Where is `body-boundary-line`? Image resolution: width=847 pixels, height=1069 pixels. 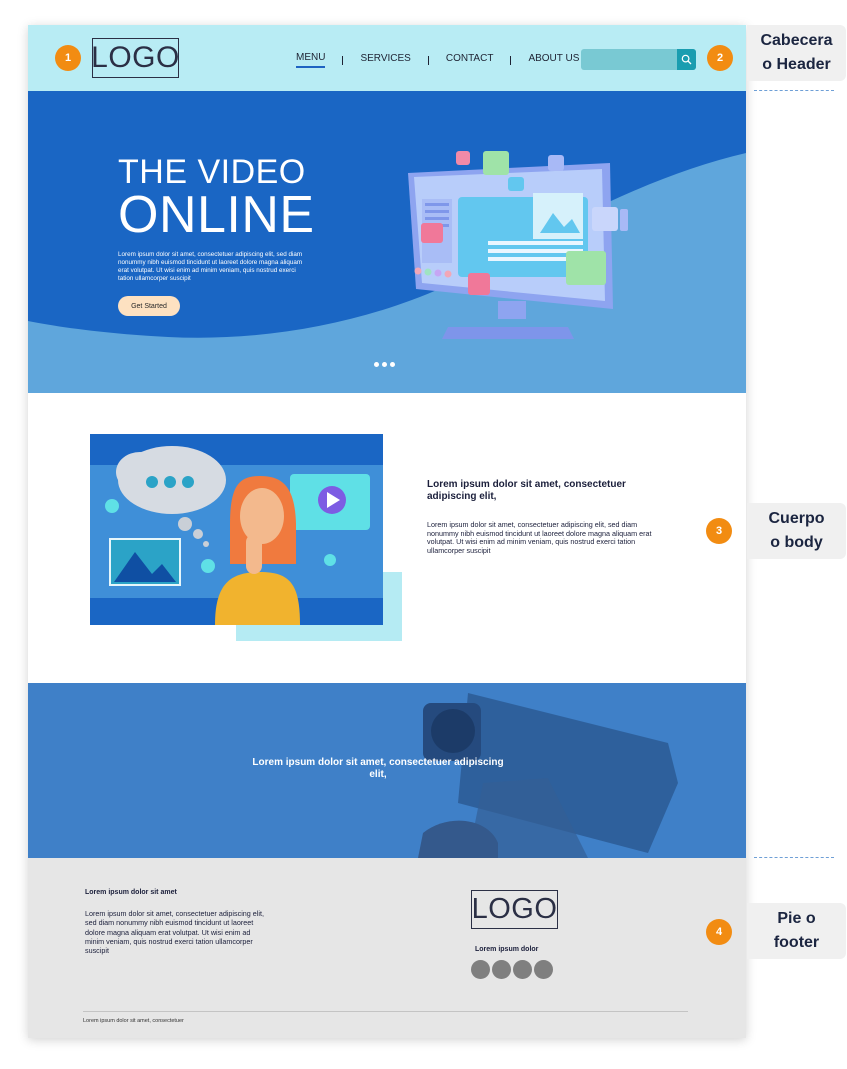
body-boundary-line is located at coordinates (794, 857).